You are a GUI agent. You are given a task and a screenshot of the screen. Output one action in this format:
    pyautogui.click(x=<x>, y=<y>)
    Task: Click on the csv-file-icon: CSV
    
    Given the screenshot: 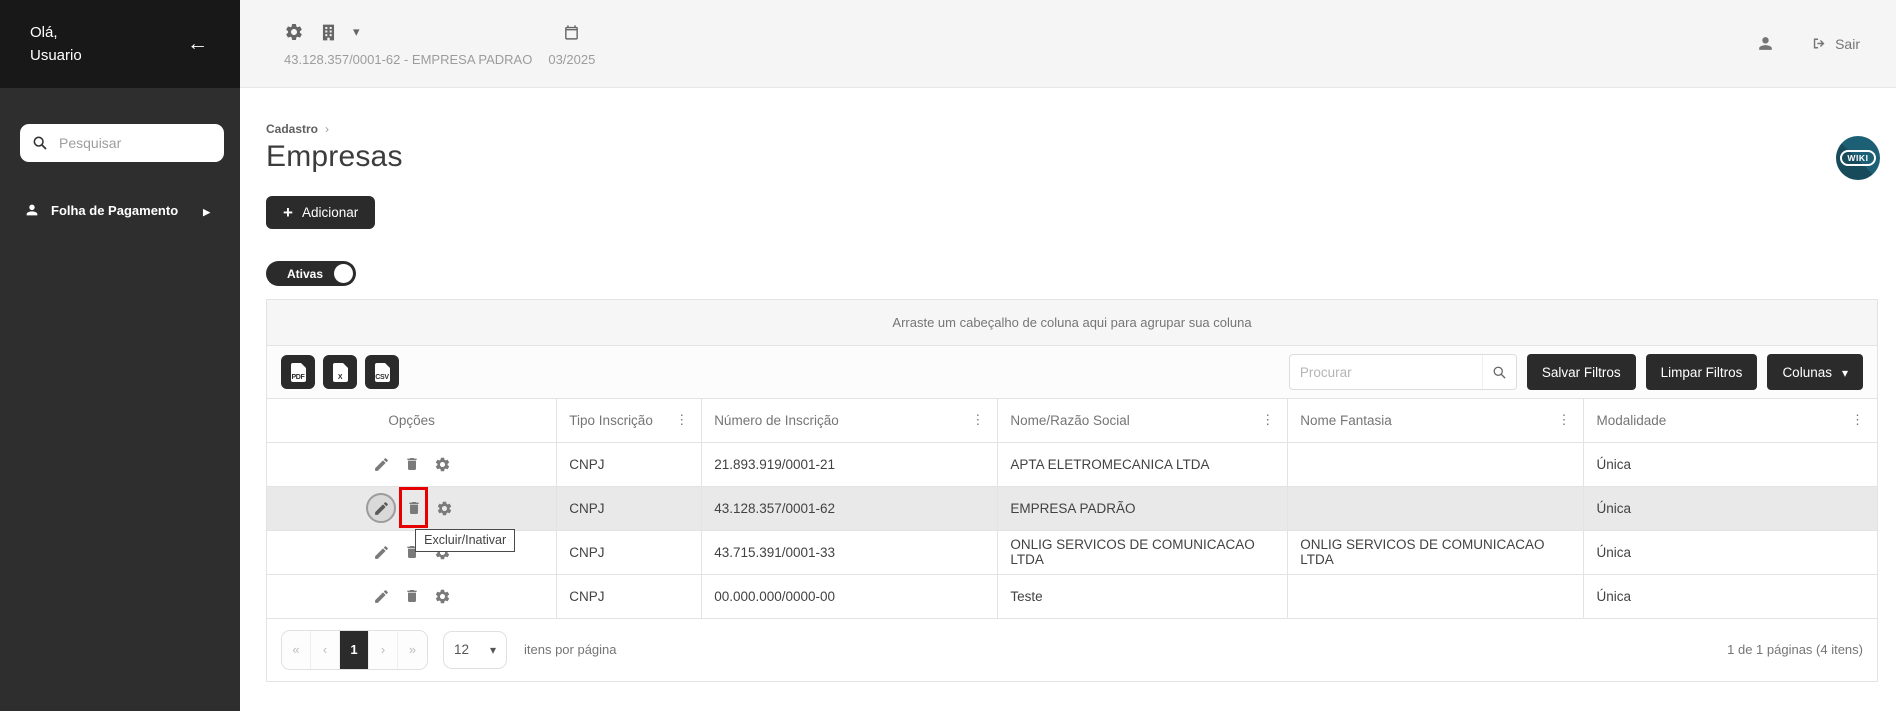 What is the action you would take?
    pyautogui.click(x=382, y=372)
    